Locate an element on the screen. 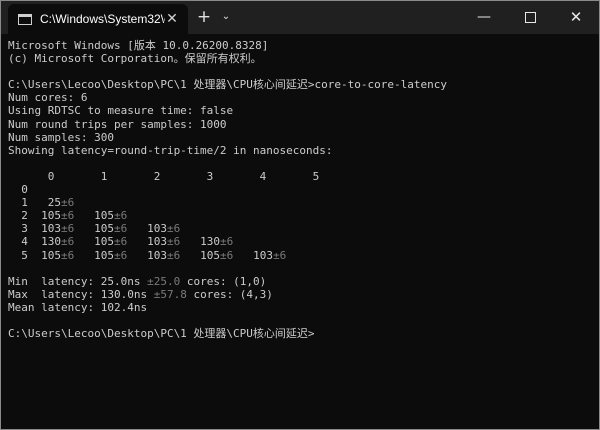 This screenshot has height=430, width=600. matrix-row-label: 2 is located at coordinates (25, 216).